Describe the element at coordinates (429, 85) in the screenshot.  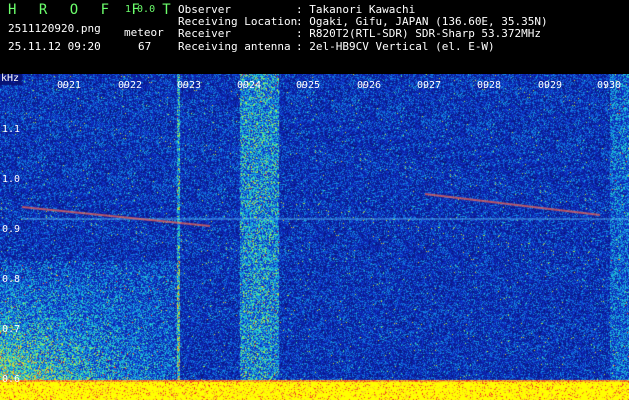
I see `time-tick-label: 0927` at that location.